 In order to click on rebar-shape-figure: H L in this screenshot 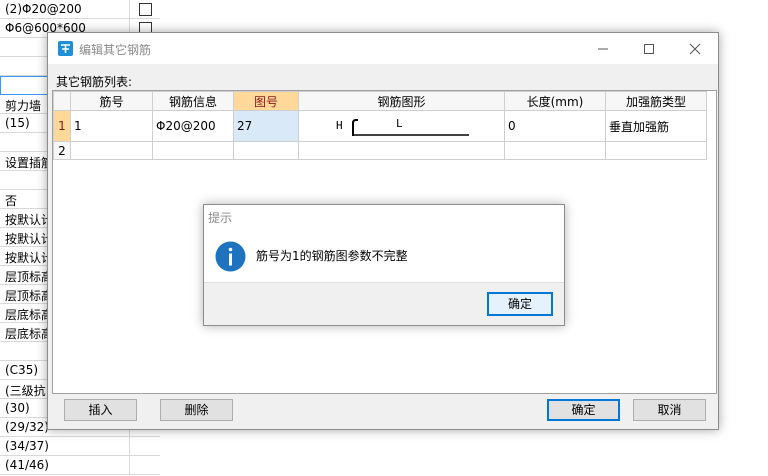, I will do `click(400, 126)`.